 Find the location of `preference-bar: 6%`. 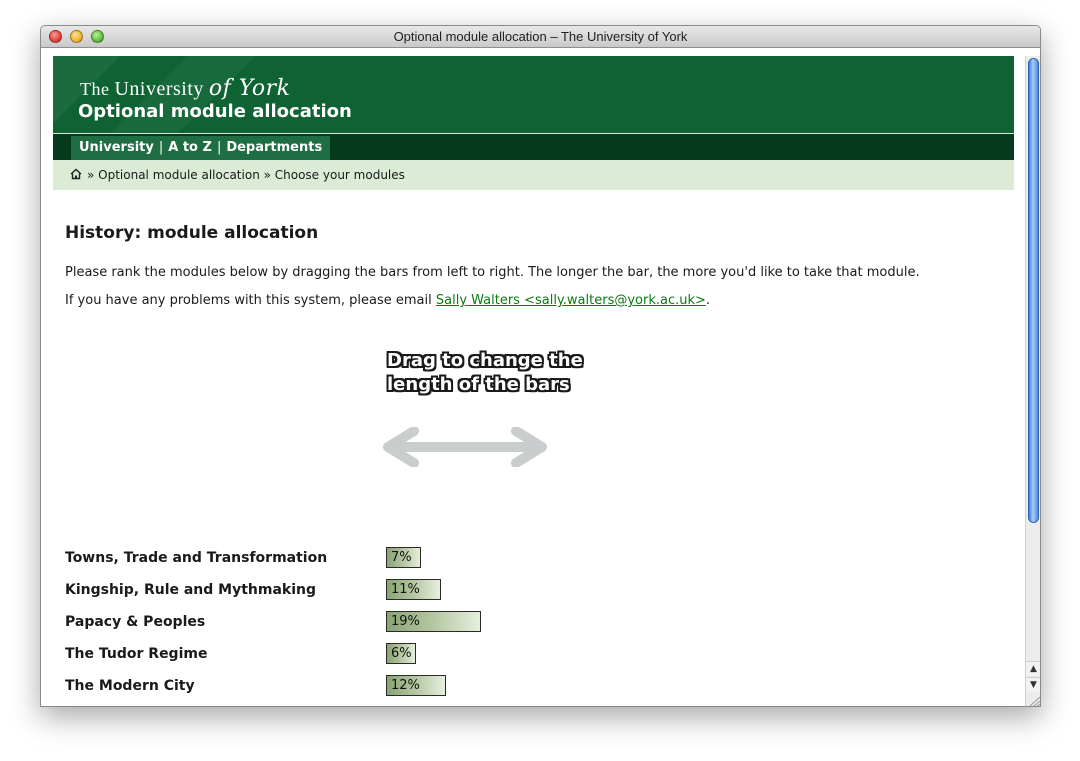

preference-bar: 6% is located at coordinates (401, 653).